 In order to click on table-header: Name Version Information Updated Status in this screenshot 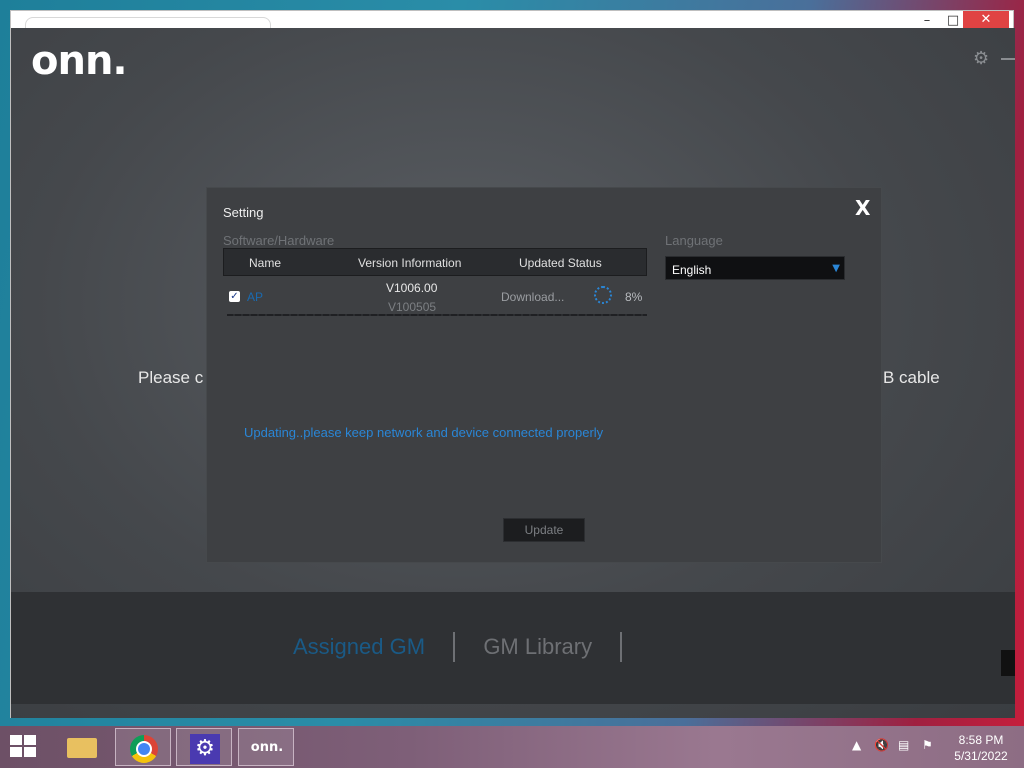, I will do `click(435, 262)`.